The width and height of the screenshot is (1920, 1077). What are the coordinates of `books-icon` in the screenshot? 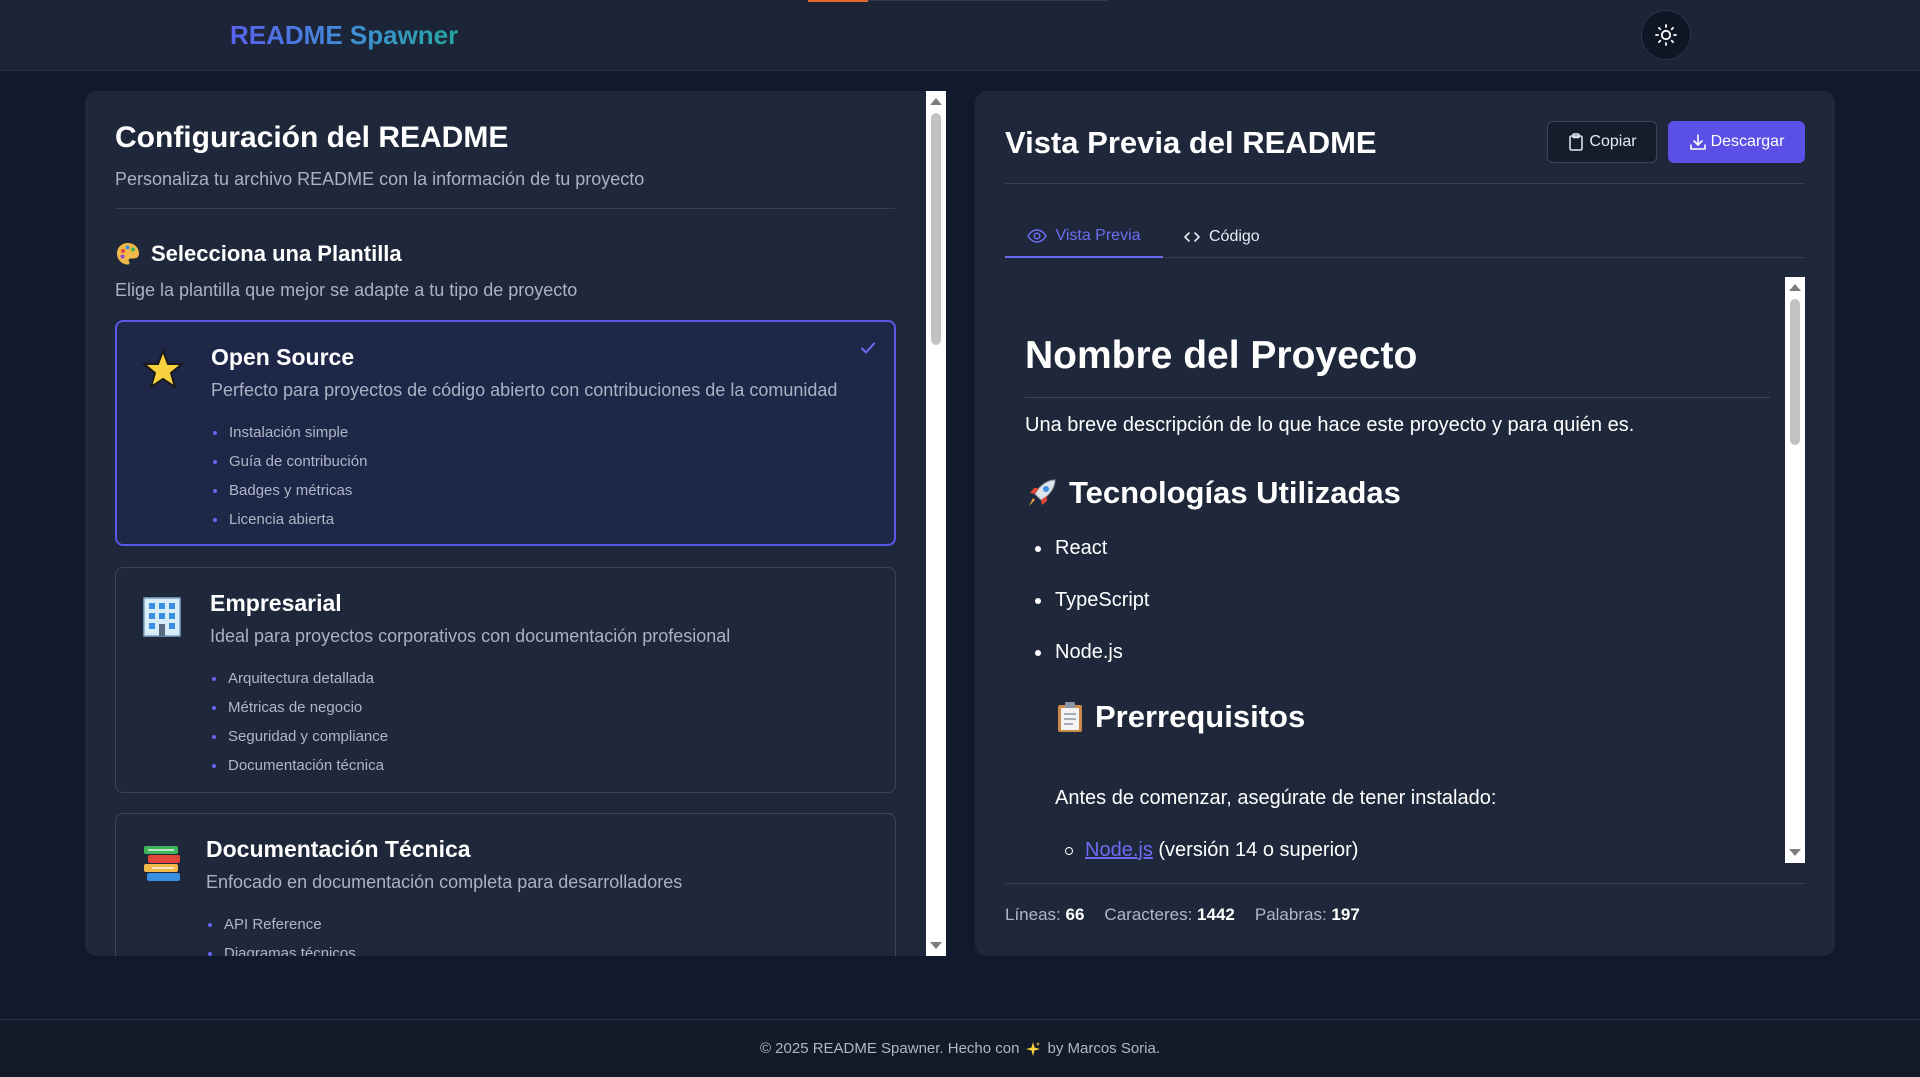 It's located at (162, 863).